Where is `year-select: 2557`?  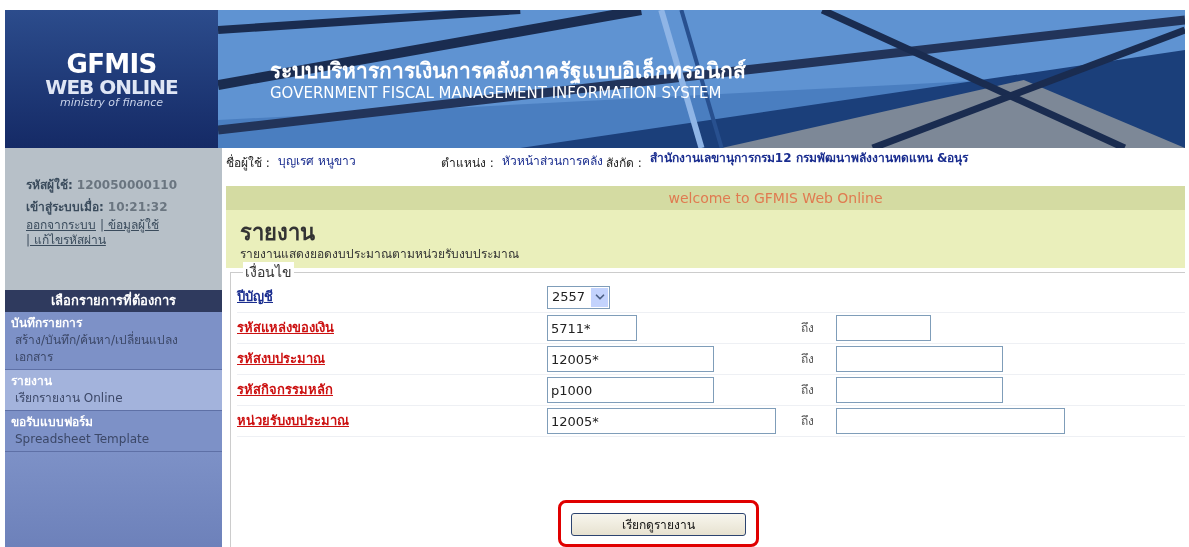
year-select: 2557 is located at coordinates (579, 297).